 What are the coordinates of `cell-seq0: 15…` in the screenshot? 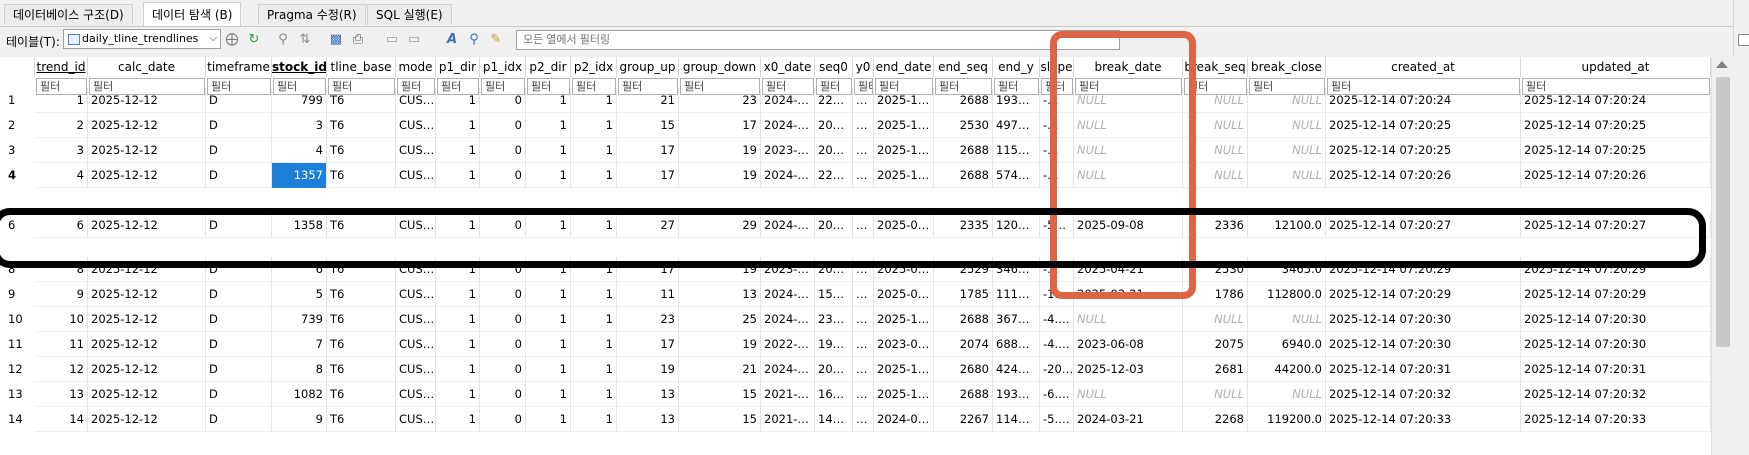 It's located at (834, 294).